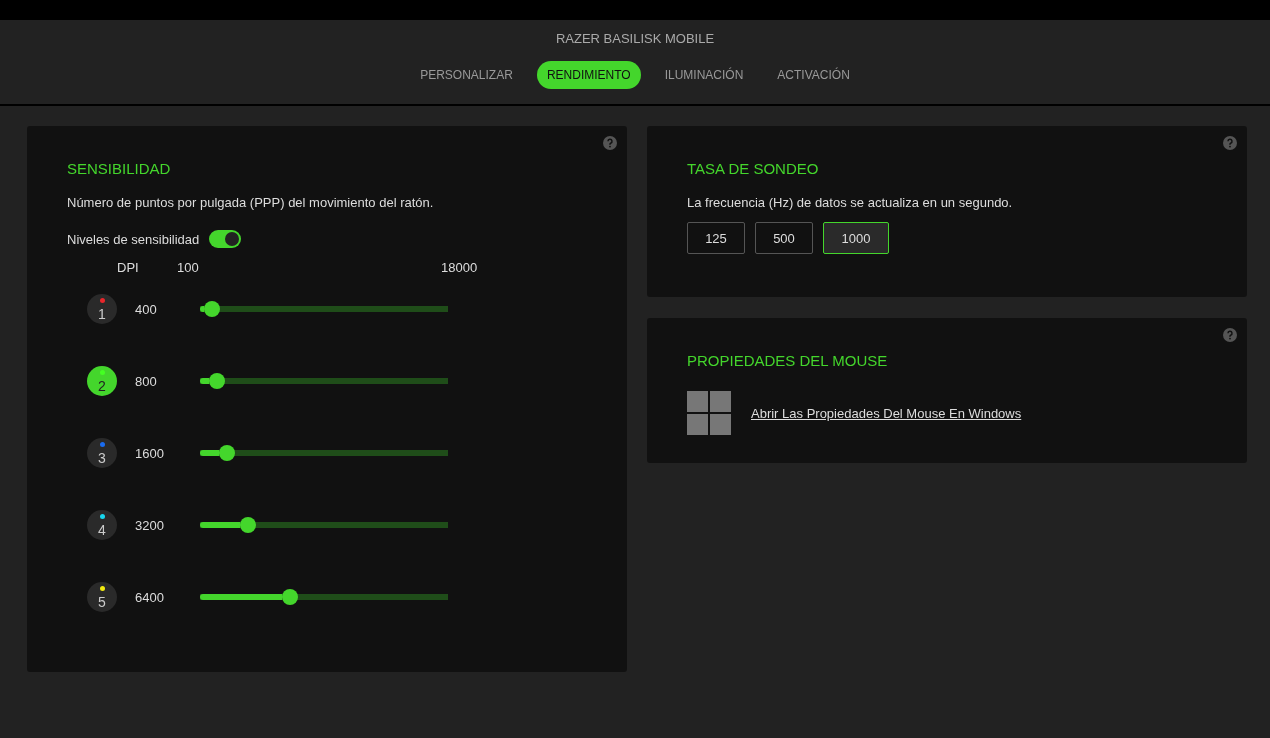  I want to click on dpi-label: DPI, so click(128, 267).